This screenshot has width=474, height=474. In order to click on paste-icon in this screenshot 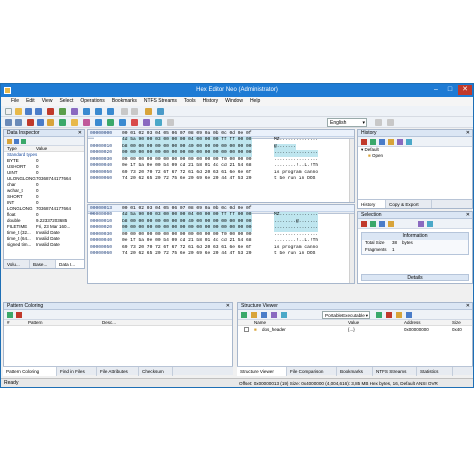, I will do `click(50, 122)`.